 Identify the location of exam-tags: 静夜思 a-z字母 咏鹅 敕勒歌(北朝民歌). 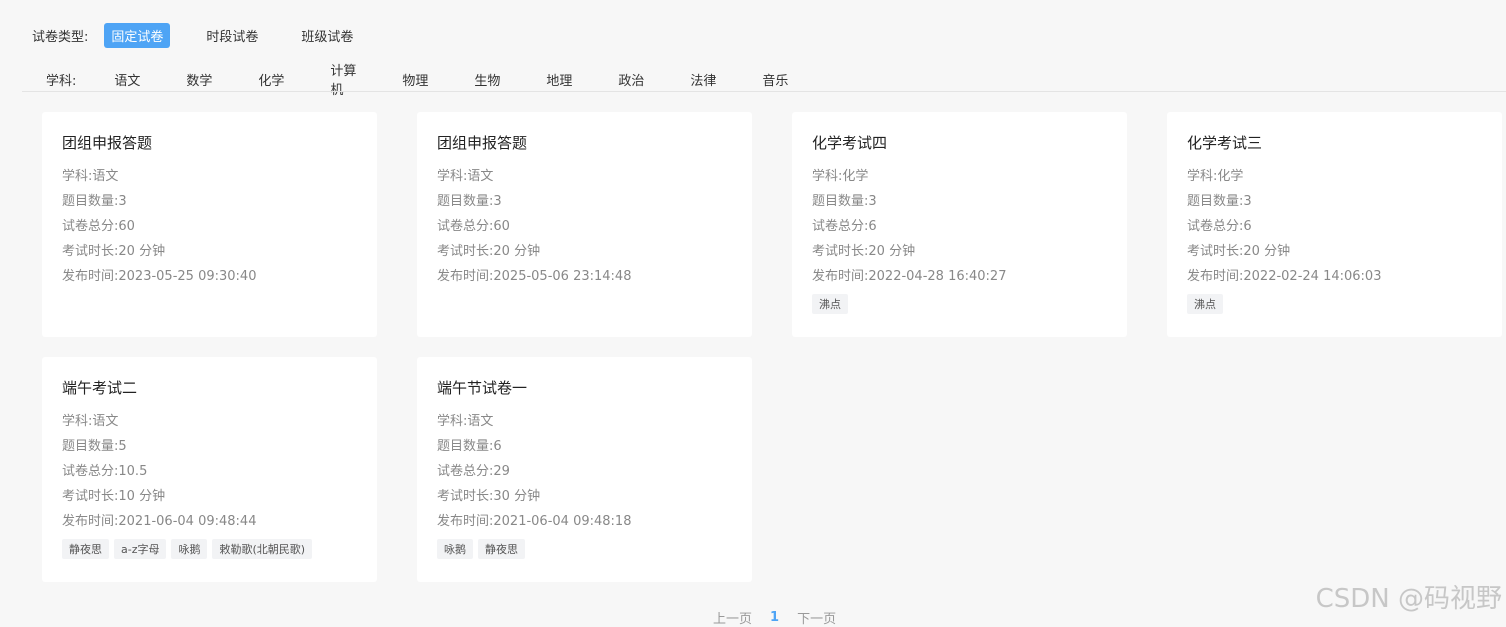
(209, 549).